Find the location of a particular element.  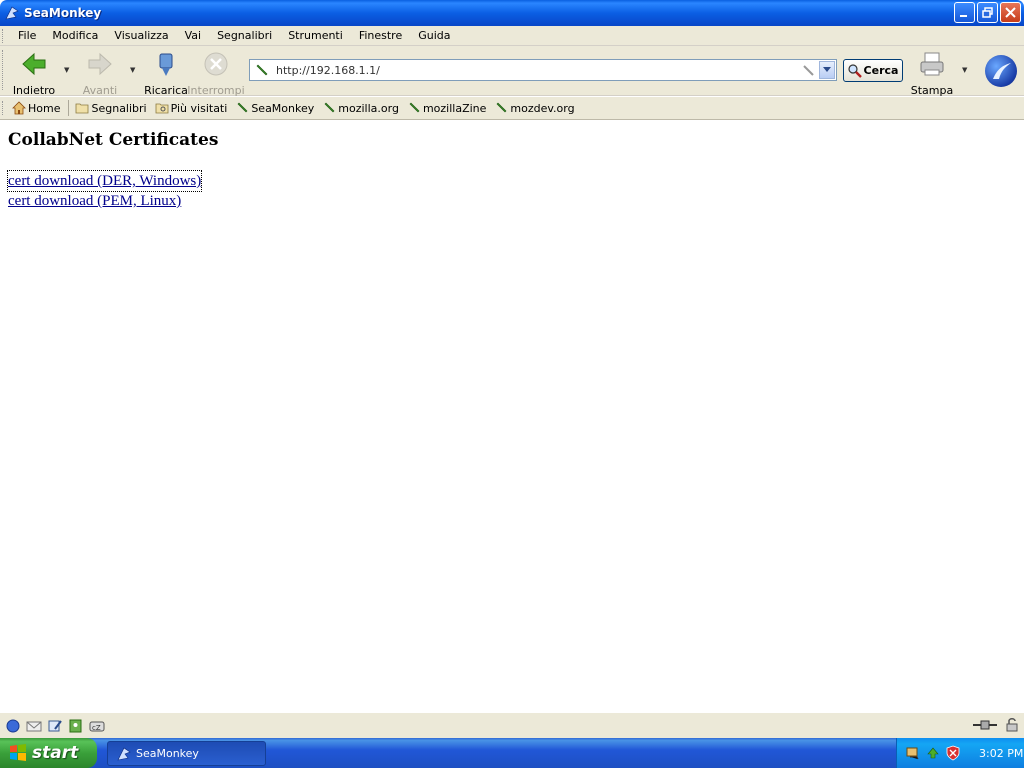

taskbar-seamonkey-button: SeaMonkey is located at coordinates (186, 753).